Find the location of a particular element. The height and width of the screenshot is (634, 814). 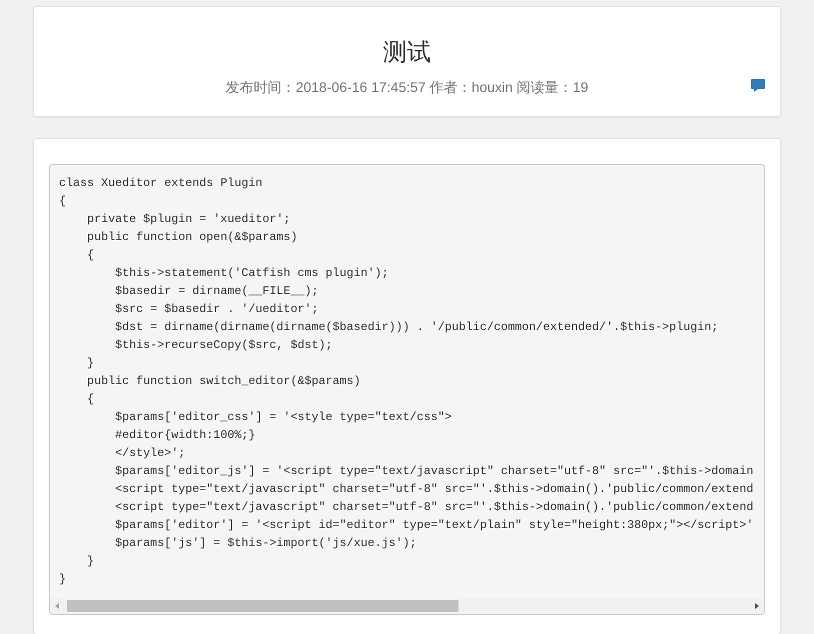

code-line: public function open(&$params) is located at coordinates (192, 237).